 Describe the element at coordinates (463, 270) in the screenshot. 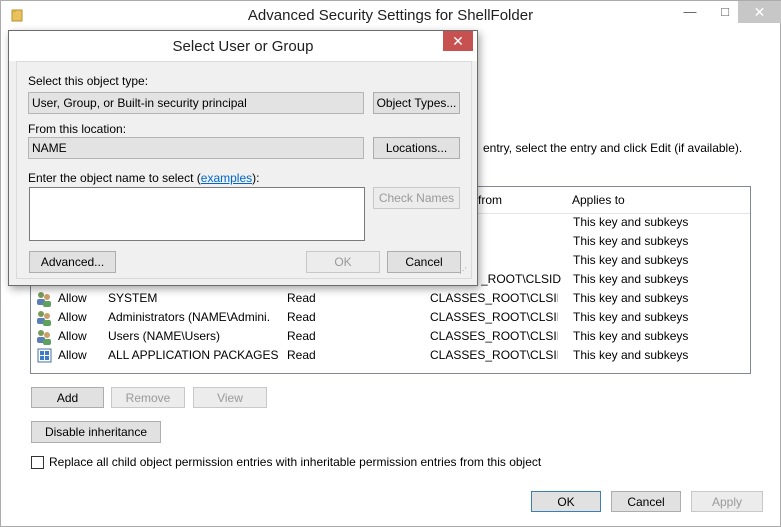

I see `resize-grip-icon: ⋰` at that location.